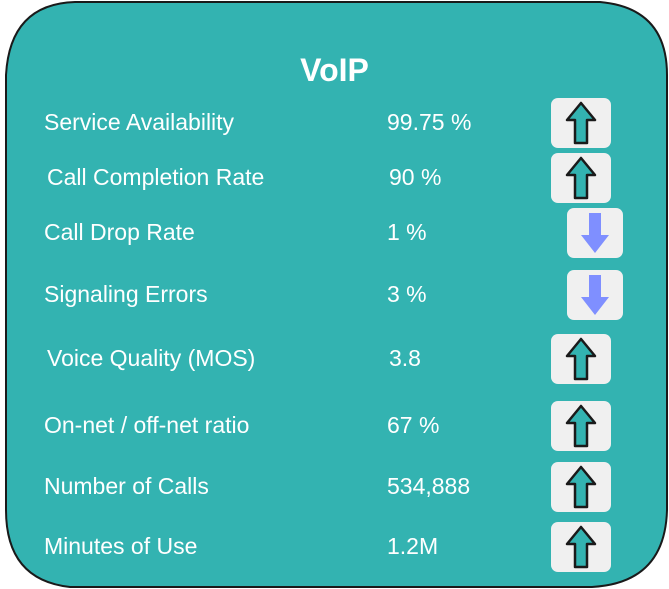 The image size is (669, 589). I want to click on metric-row-service-availability: Service Availability 99.75 %, so click(334, 123).